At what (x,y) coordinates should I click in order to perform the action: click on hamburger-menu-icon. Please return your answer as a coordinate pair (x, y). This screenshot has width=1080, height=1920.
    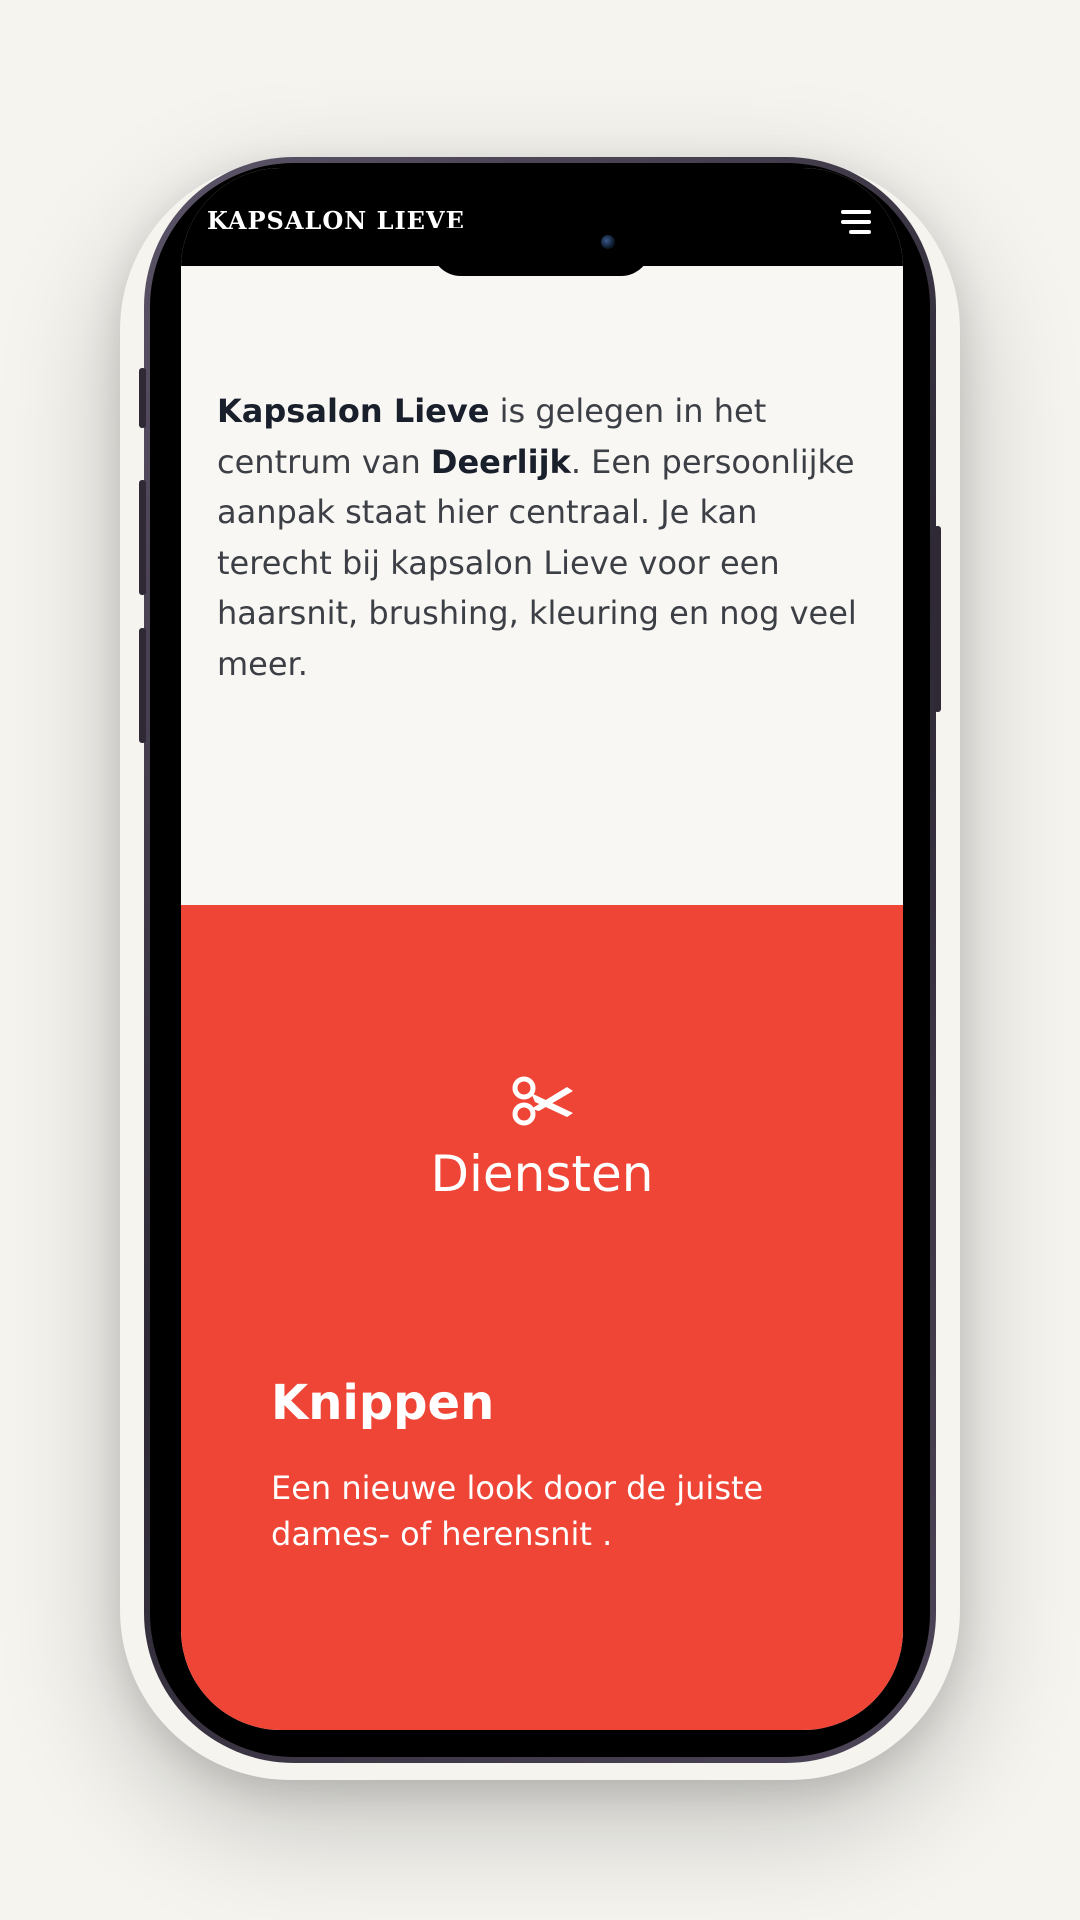
    Looking at the image, I should click on (856, 223).